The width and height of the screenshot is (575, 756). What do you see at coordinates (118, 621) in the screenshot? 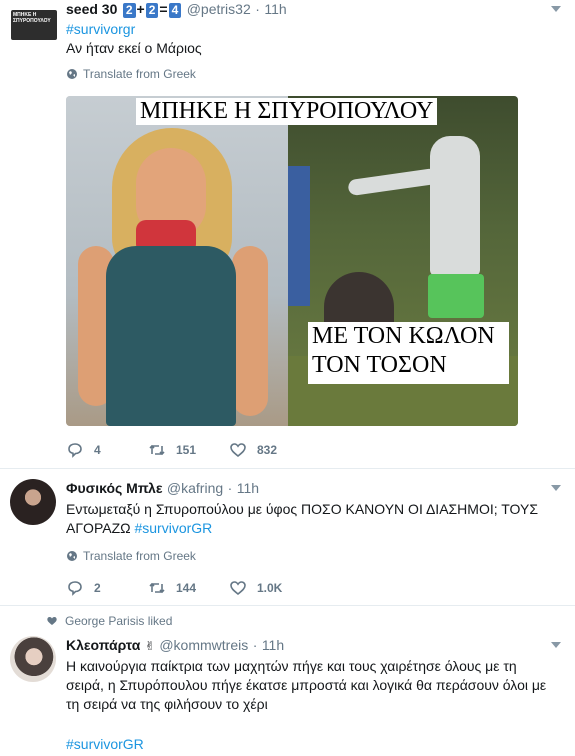
I see `liked-by-text: George Parisis liked` at bounding box center [118, 621].